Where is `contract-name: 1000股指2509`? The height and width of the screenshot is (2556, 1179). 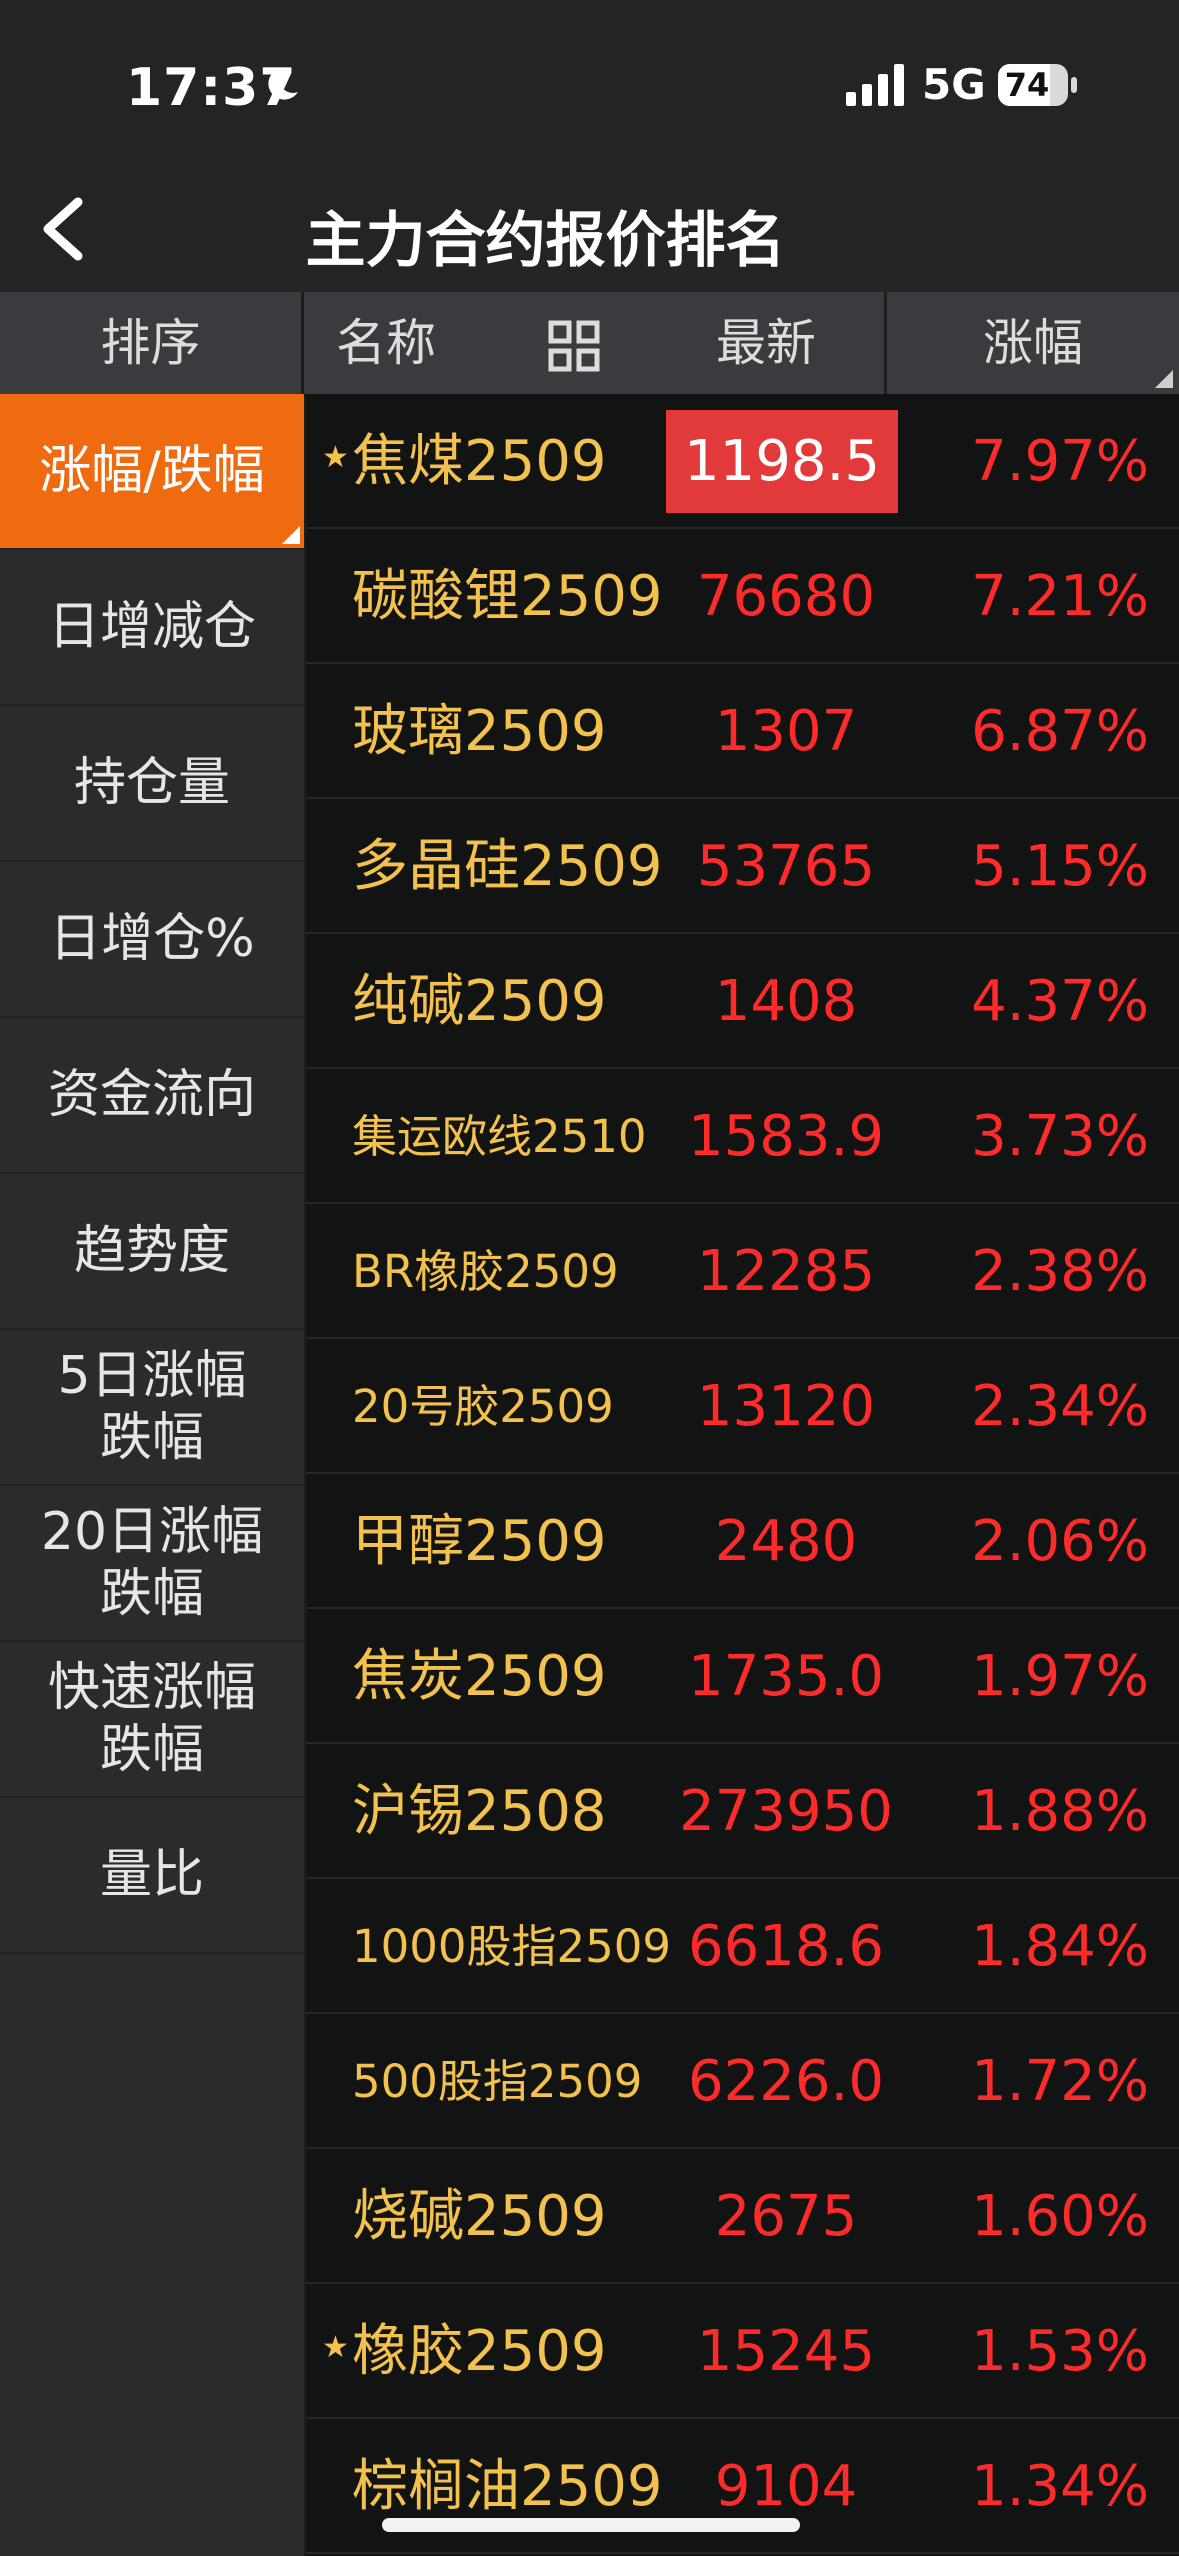
contract-name: 1000股指2509 is located at coordinates (512, 1946).